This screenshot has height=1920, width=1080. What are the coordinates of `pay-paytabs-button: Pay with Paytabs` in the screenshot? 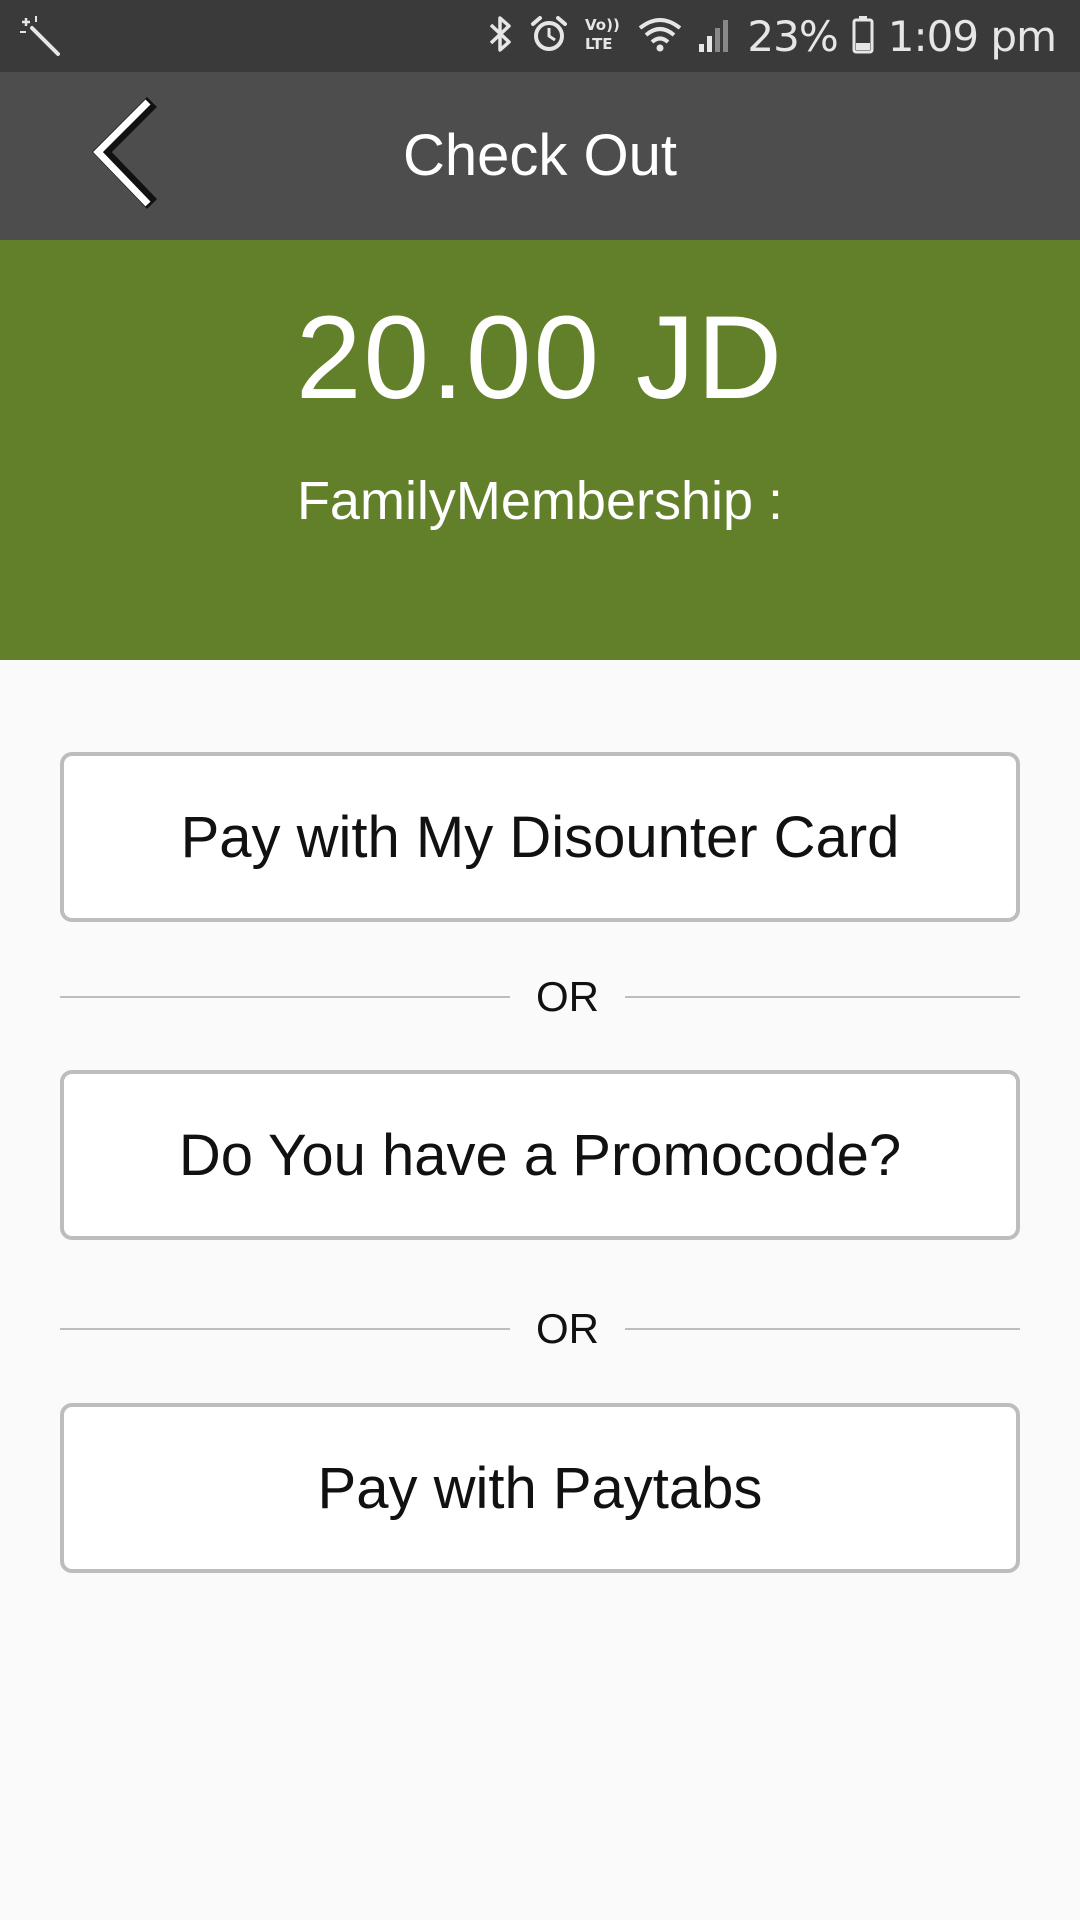 It's located at (540, 1488).